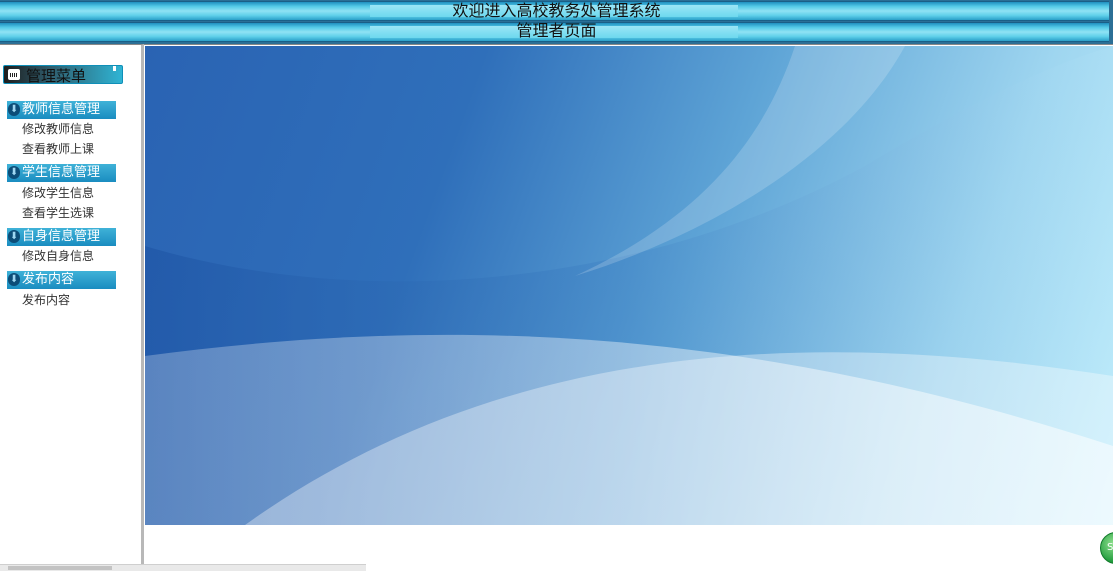  I want to click on group-label: 自身信息管理, so click(61, 236).